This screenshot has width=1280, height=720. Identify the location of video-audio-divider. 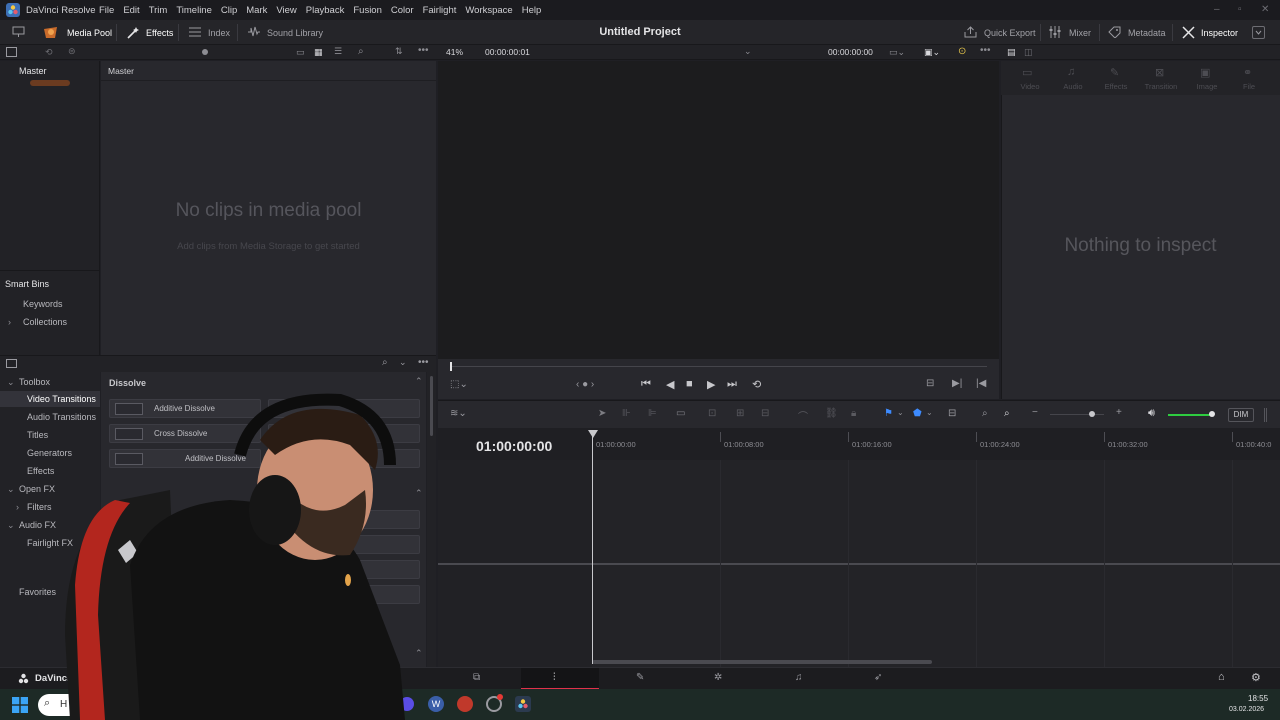
(859, 564).